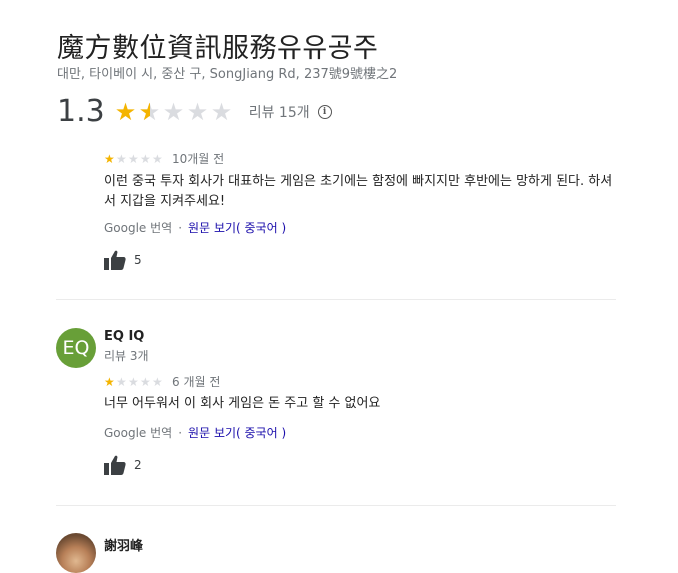 This screenshot has height=573, width=678. Describe the element at coordinates (138, 465) in the screenshot. I see `like-count: 2` at that location.